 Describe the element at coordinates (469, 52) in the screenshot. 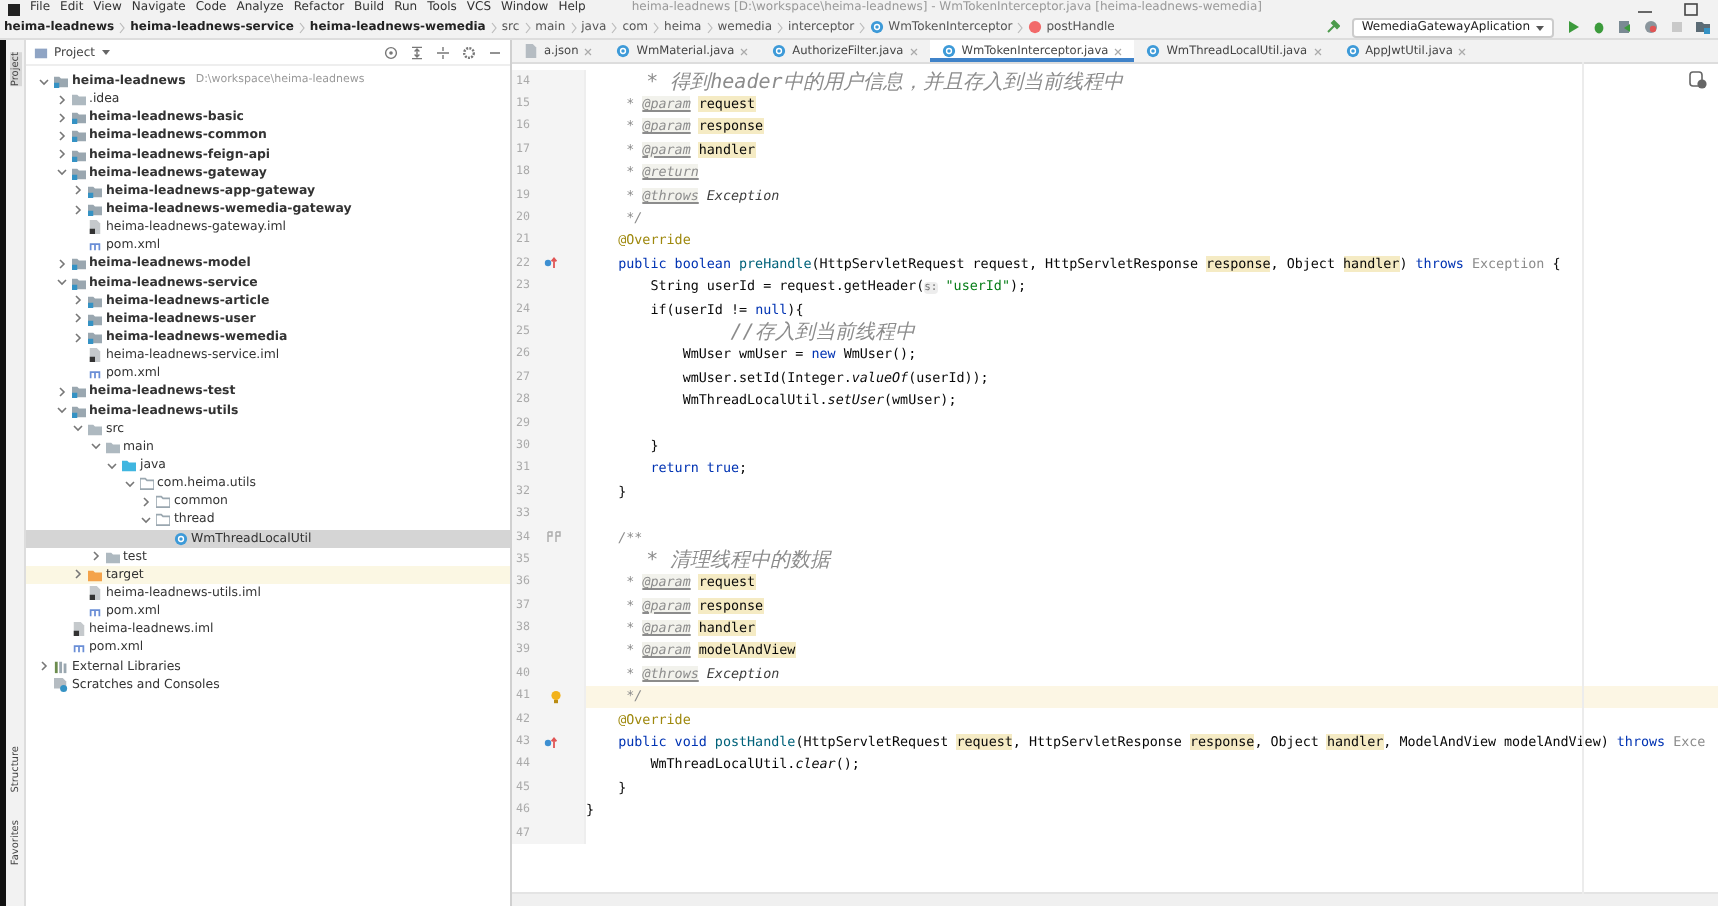

I see `settings-icon` at that location.